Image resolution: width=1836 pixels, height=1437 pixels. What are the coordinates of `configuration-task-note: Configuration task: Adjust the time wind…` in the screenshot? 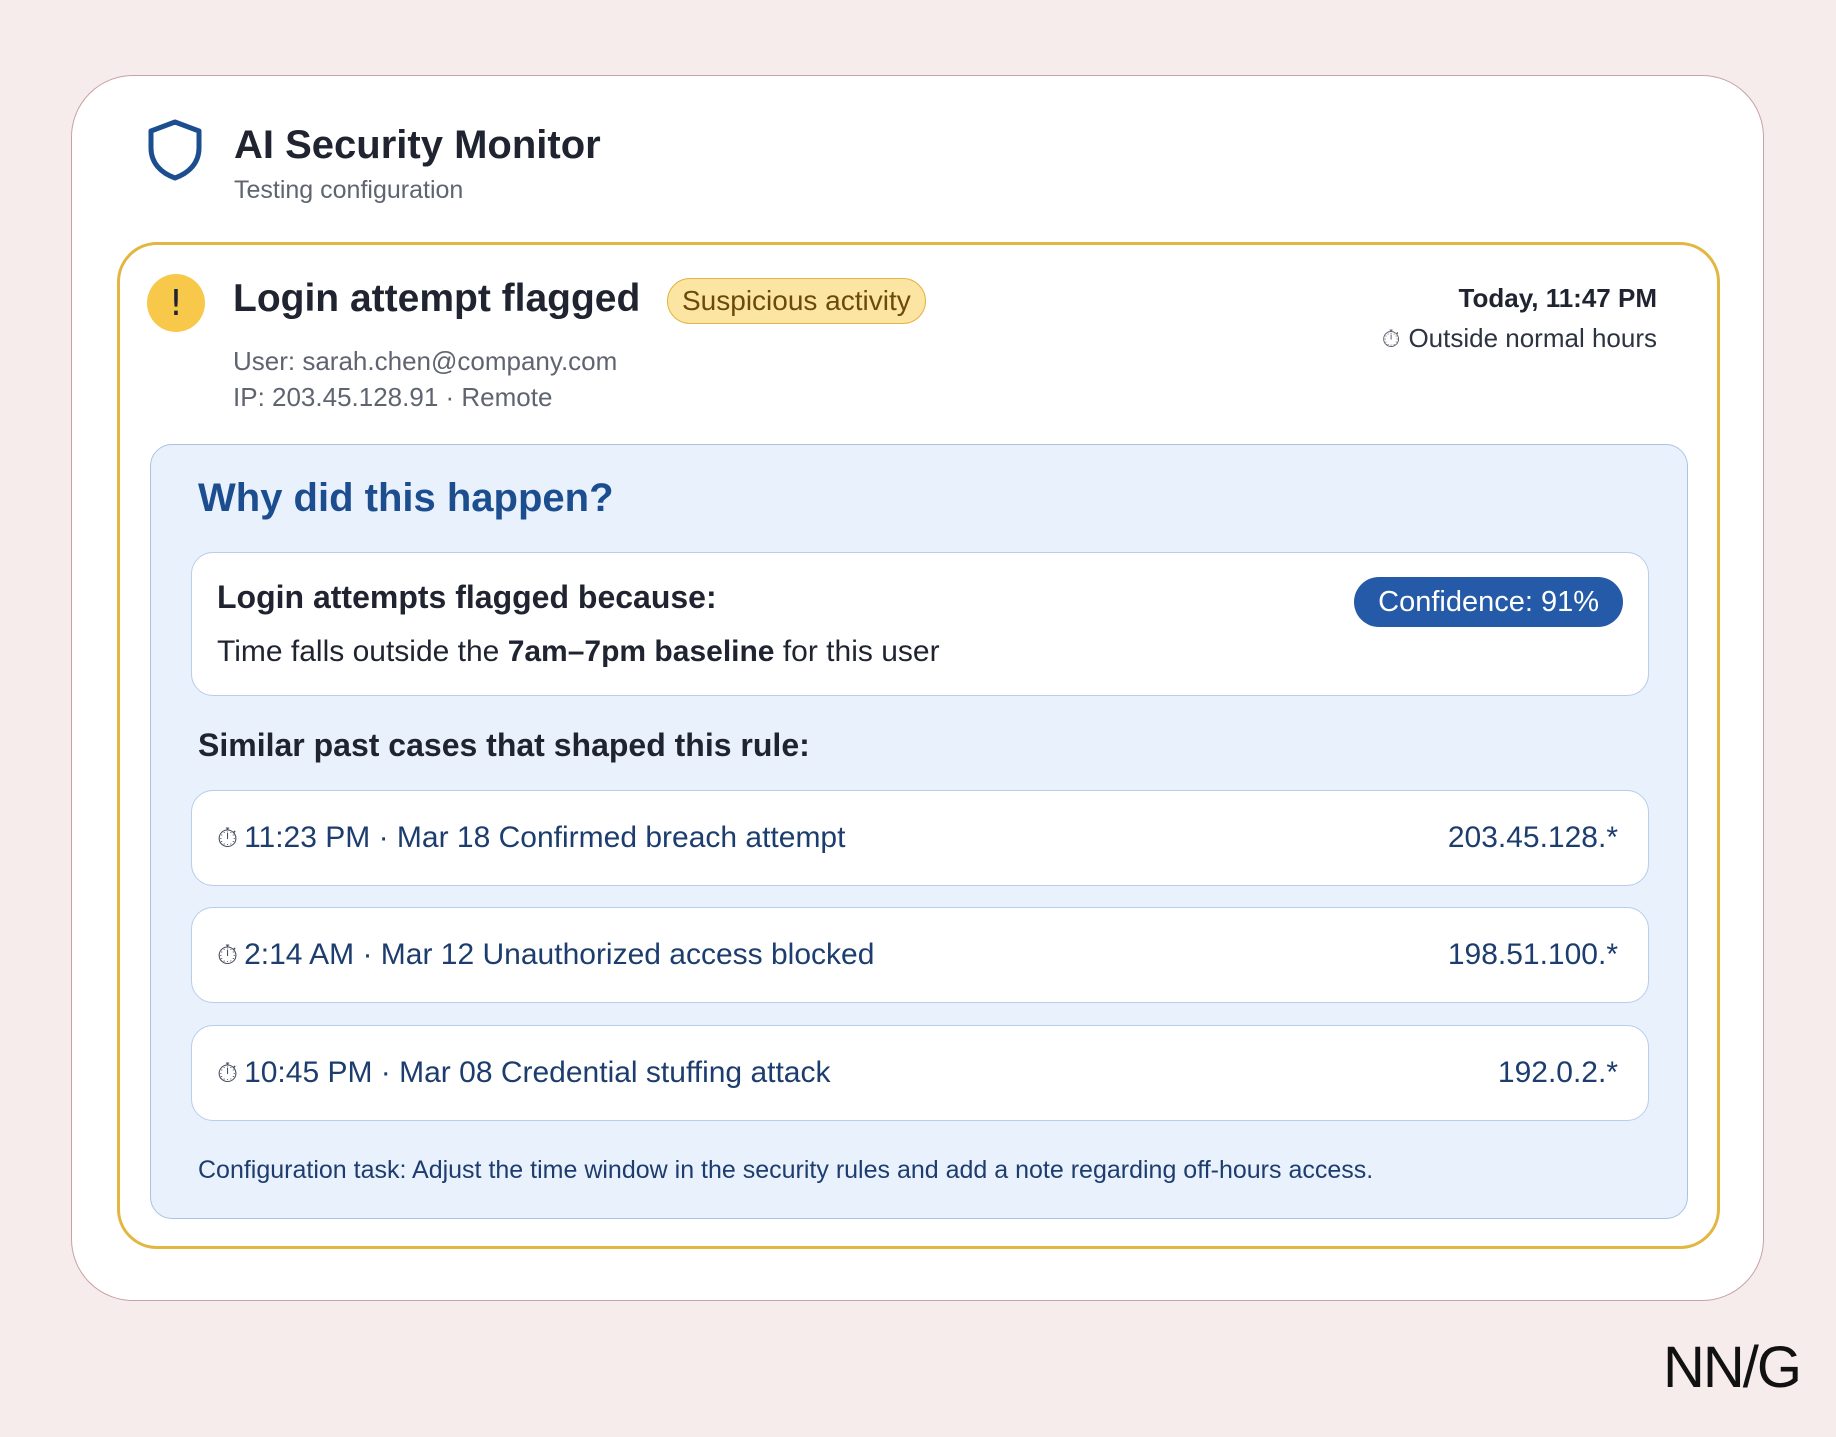 It's located at (786, 1170).